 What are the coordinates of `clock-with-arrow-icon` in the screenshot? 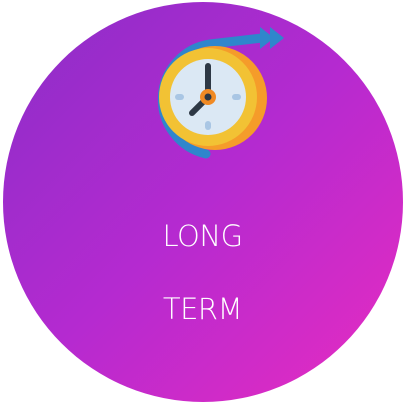 It's located at (220, 93).